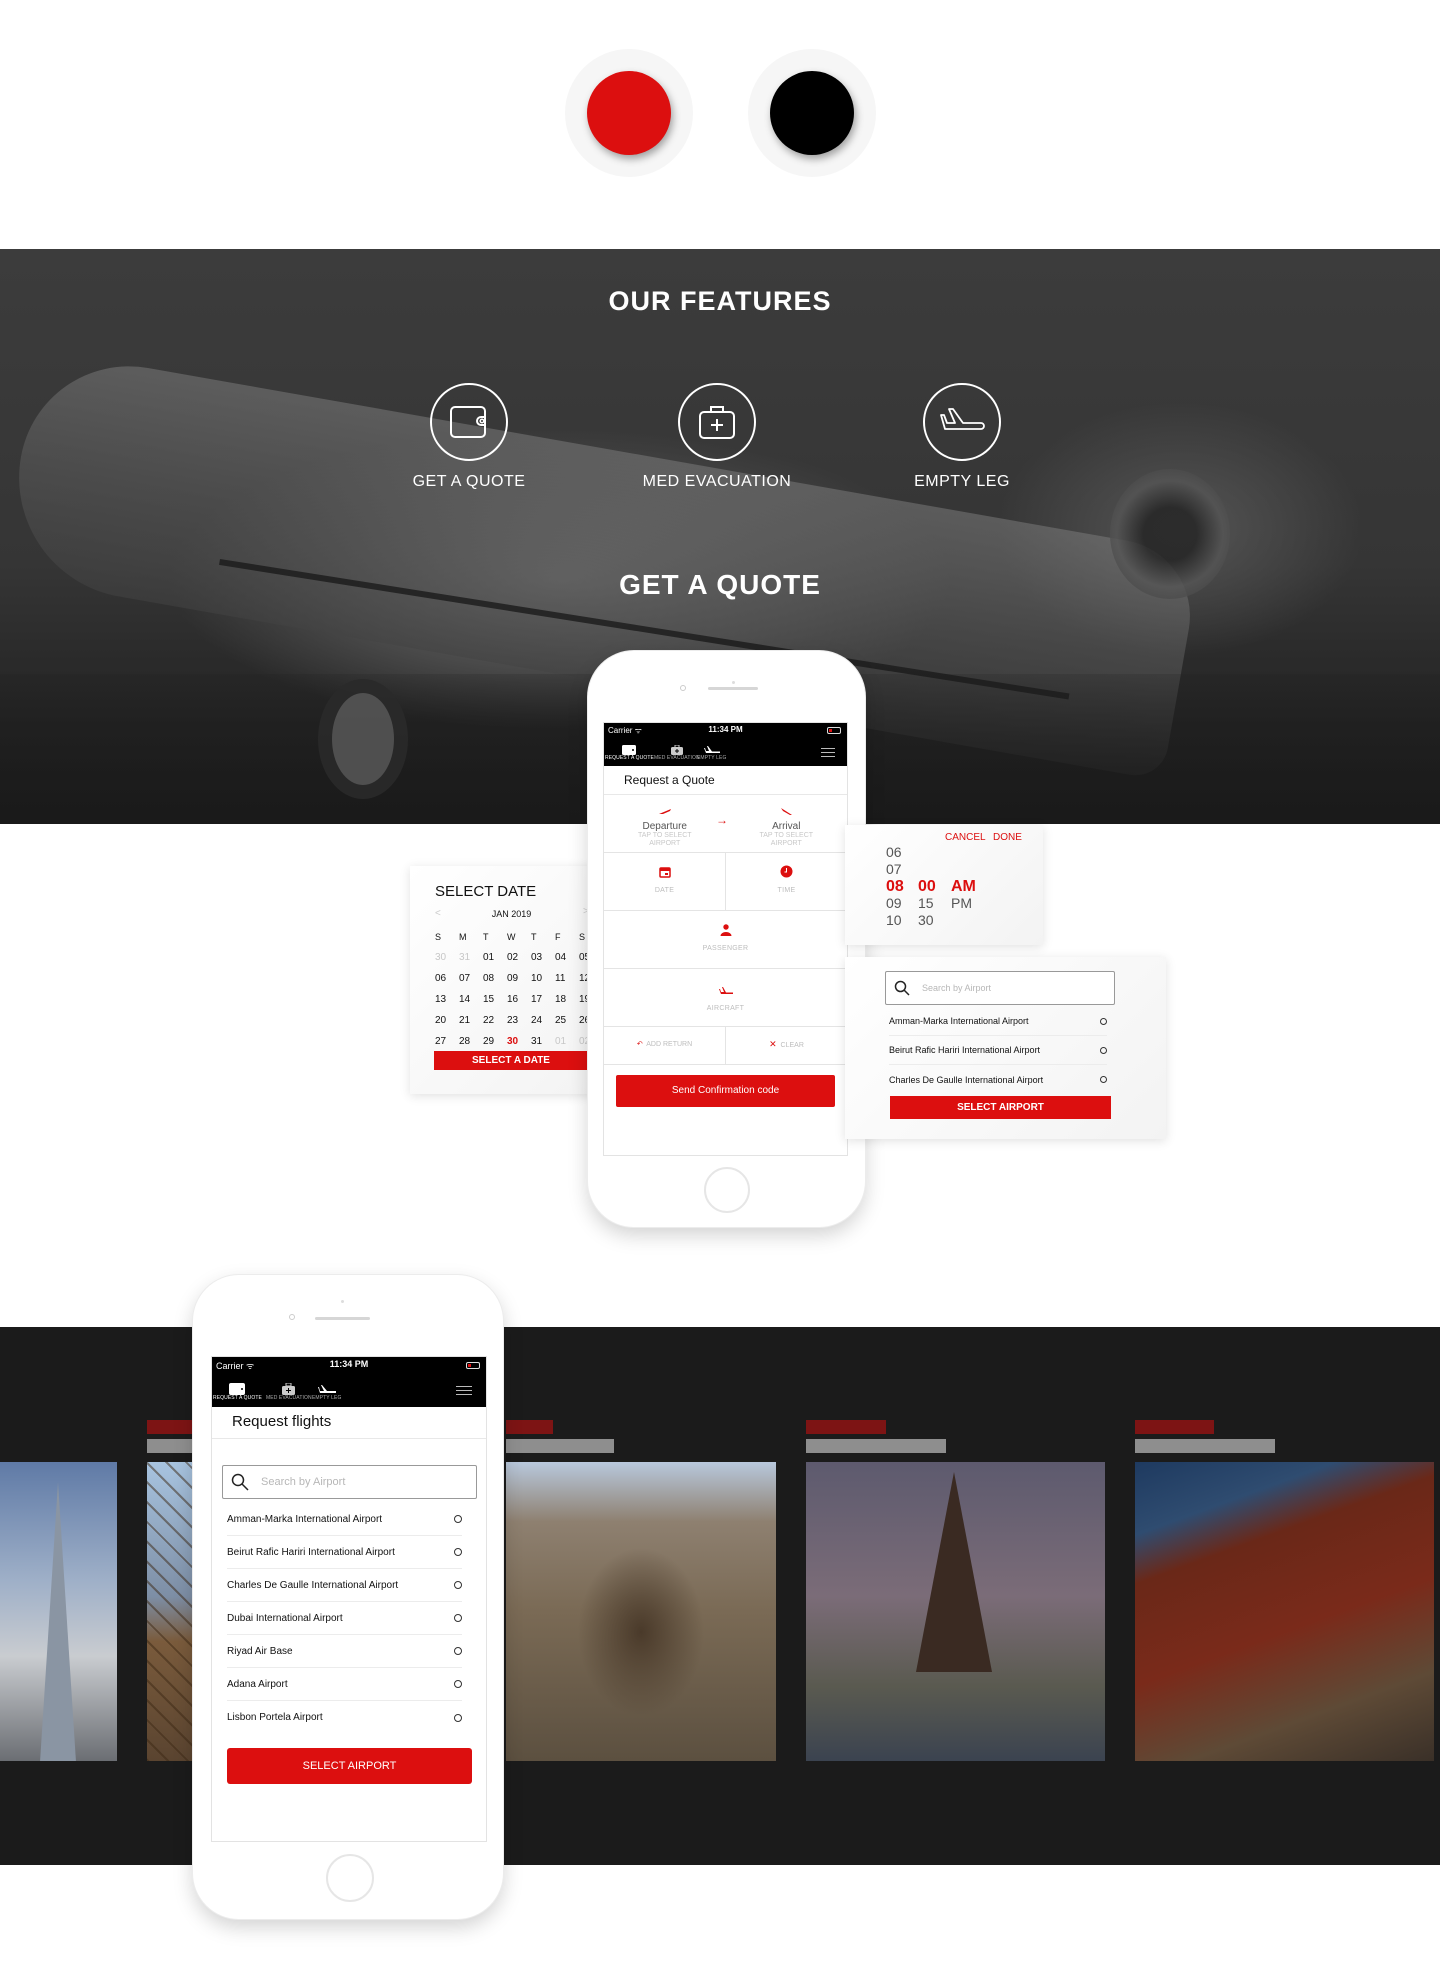  Describe the element at coordinates (495, 978) in the screenshot. I see `calendar-day: 08` at that location.